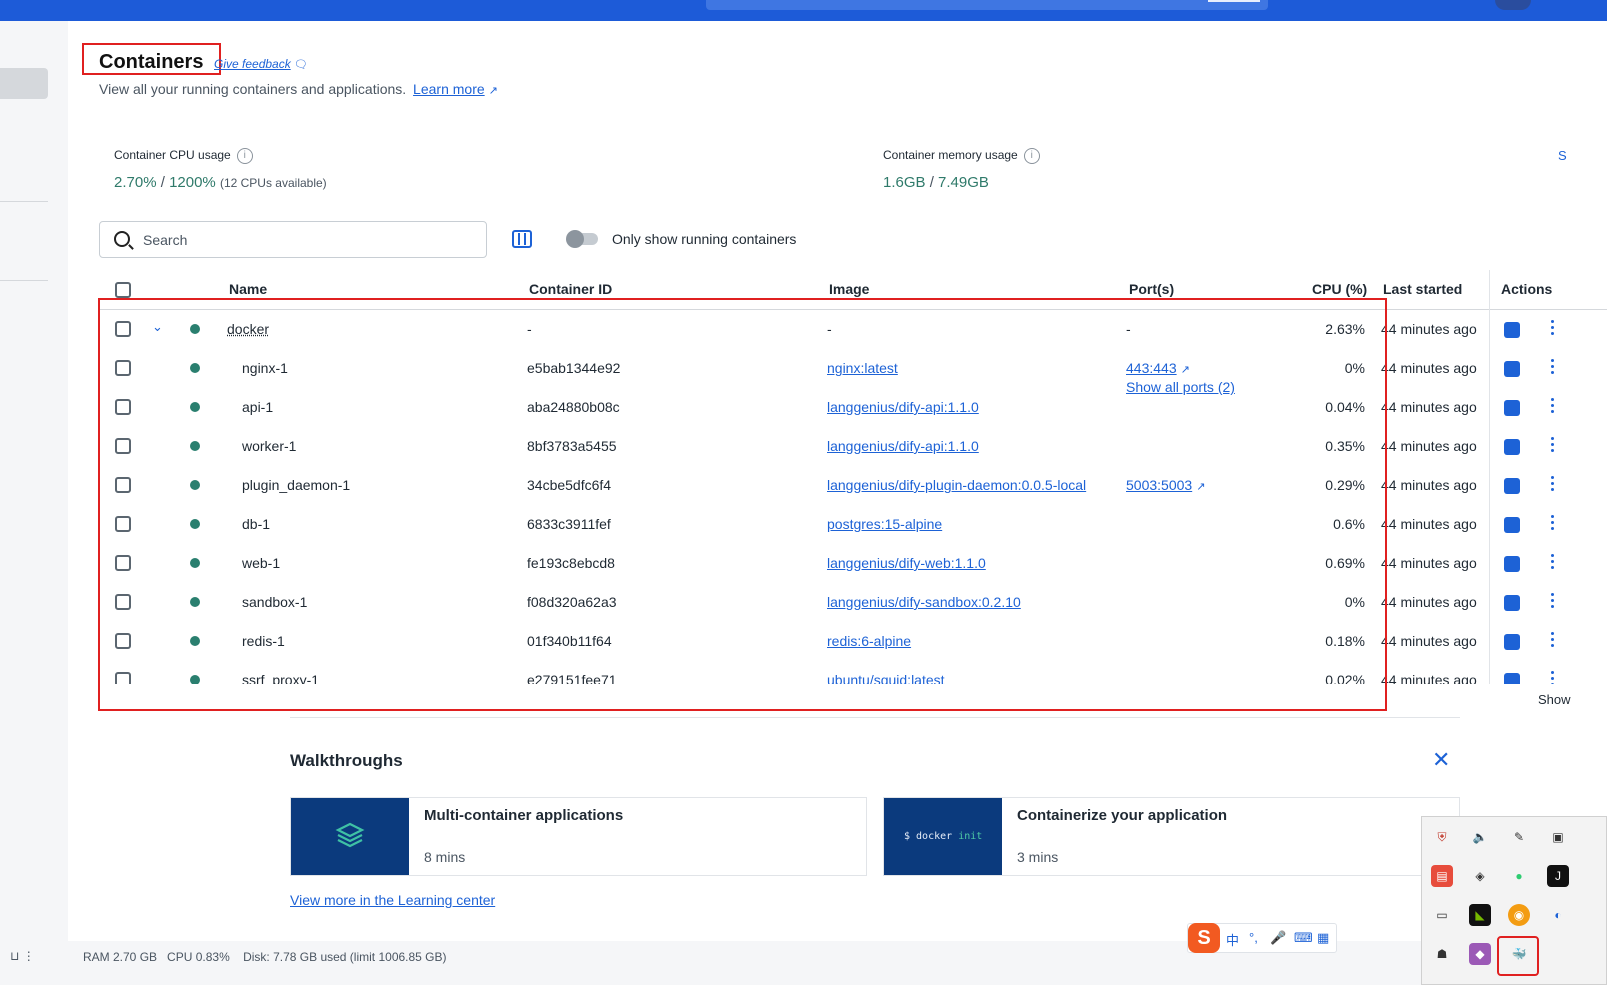  Describe the element at coordinates (1519, 876) in the screenshot. I see `wechat-icon: ●` at that location.